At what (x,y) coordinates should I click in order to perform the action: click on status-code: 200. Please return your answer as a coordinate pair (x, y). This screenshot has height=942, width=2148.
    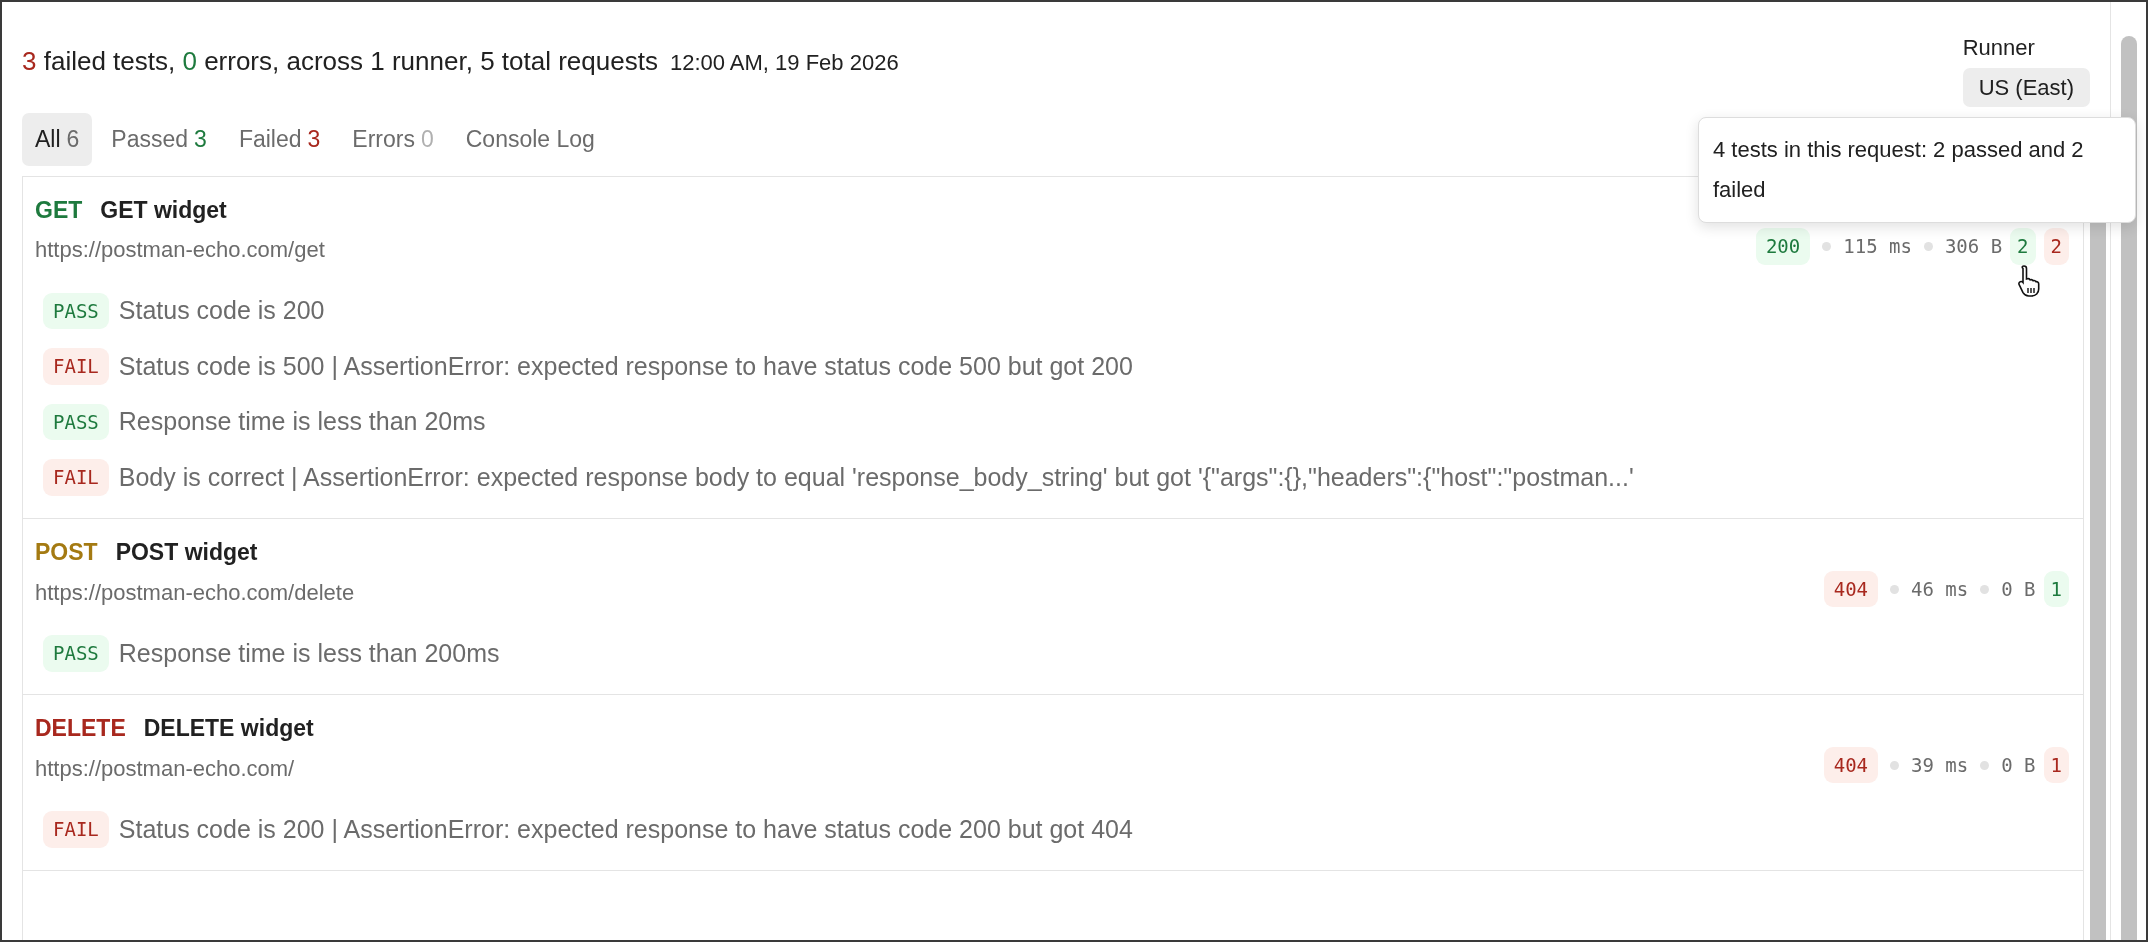
    Looking at the image, I should click on (1783, 246).